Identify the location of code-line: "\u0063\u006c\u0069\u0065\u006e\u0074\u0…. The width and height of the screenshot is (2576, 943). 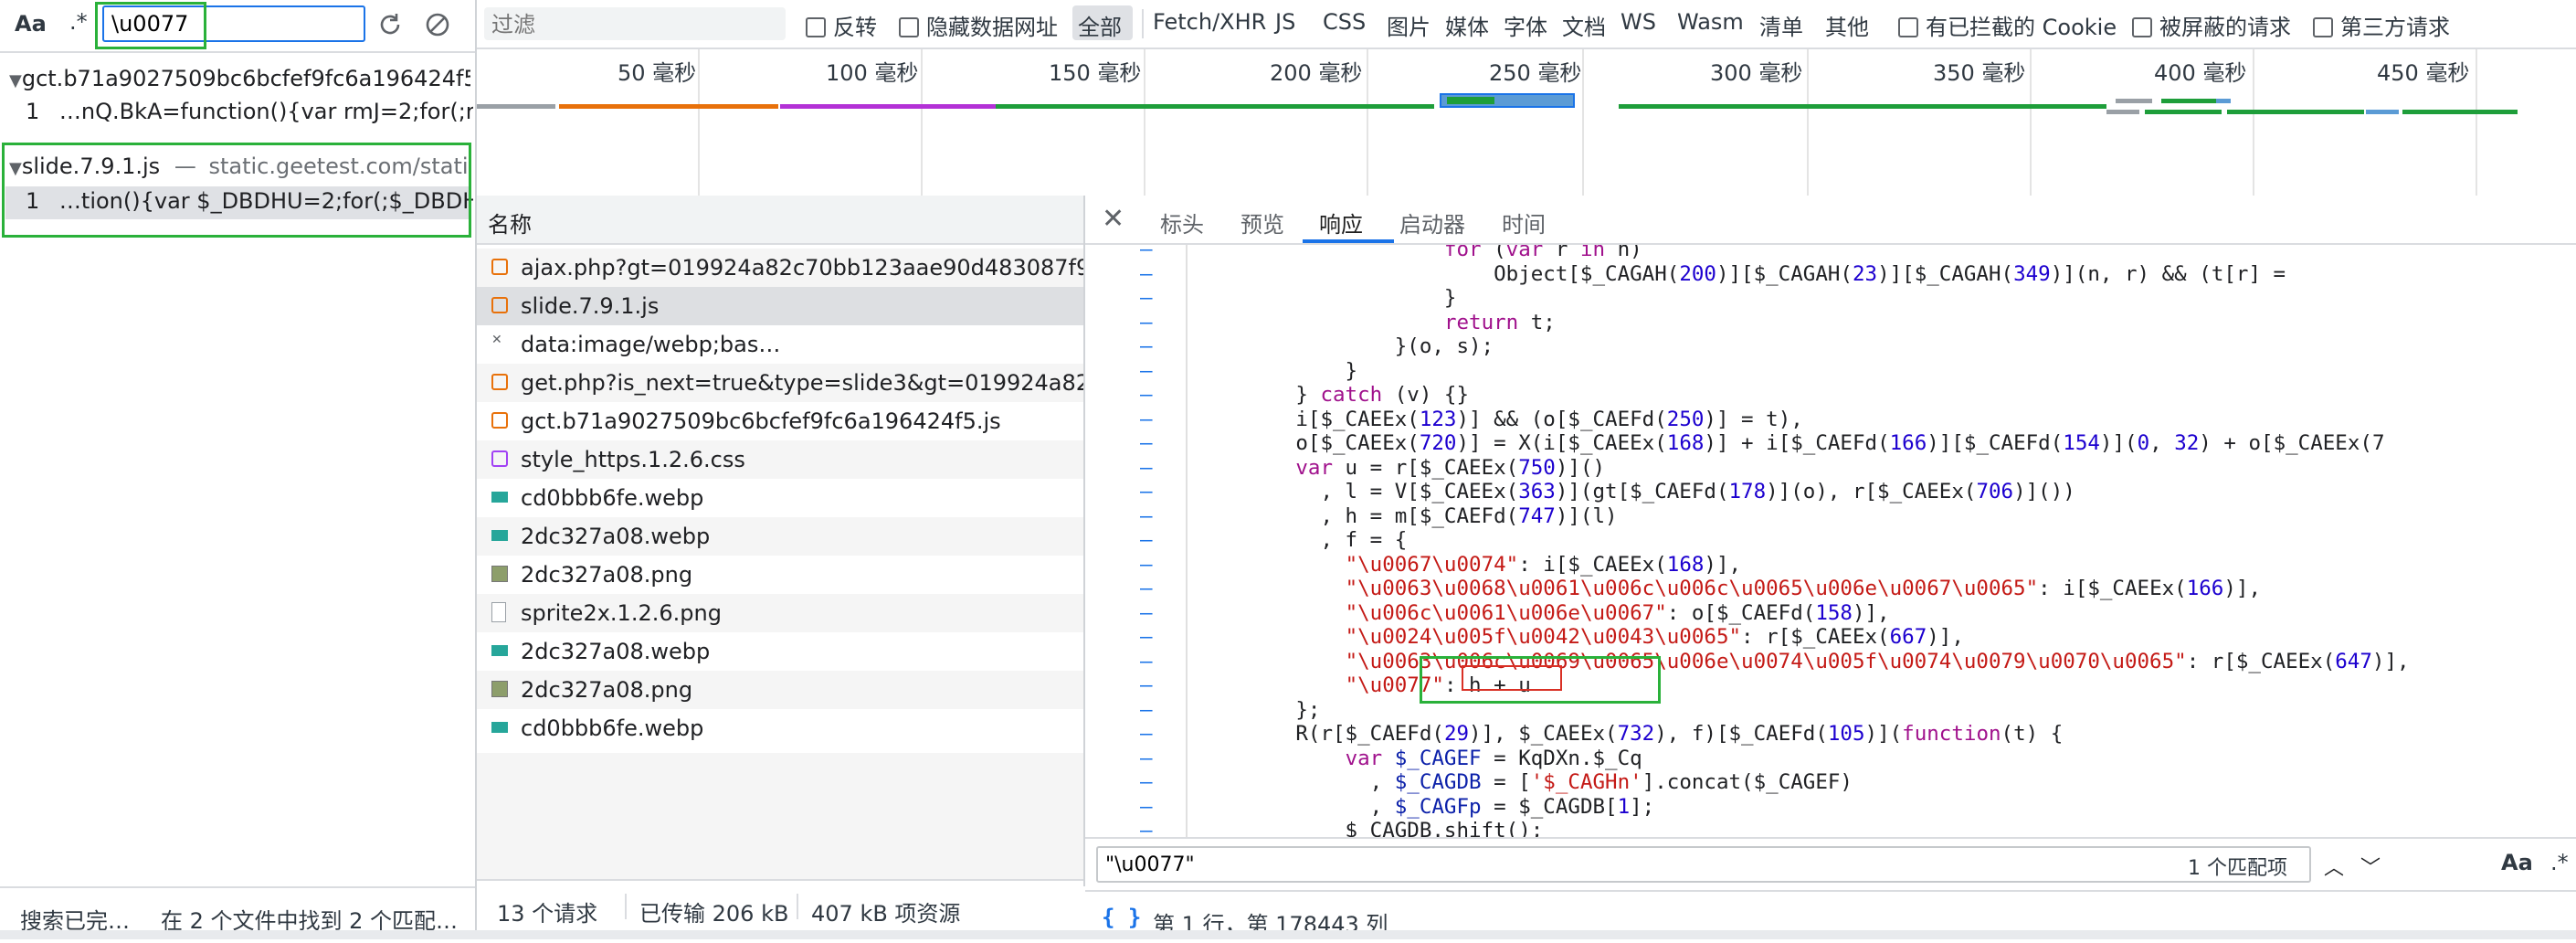
(1878, 661).